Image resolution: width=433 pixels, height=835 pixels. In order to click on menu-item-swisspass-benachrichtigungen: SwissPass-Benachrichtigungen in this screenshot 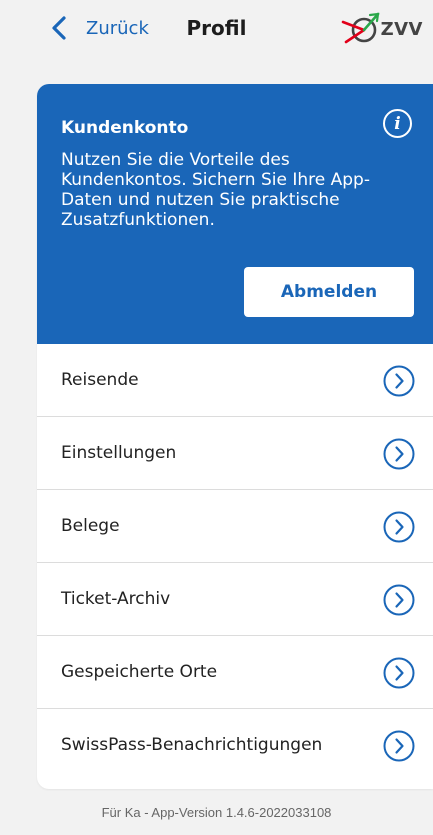, I will do `click(235, 746)`.